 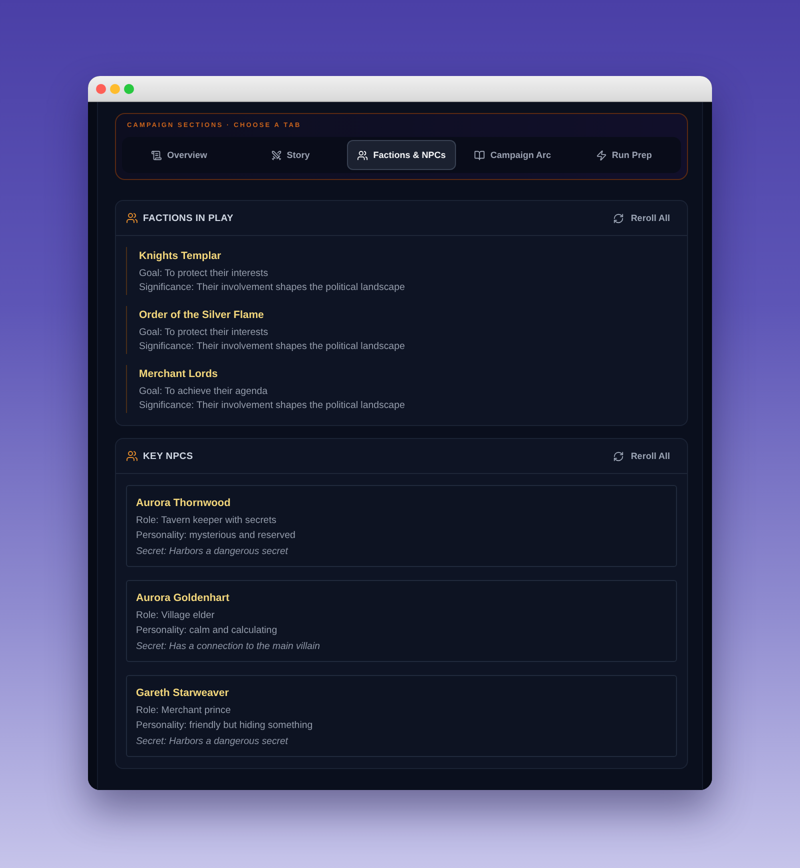 What do you see at coordinates (206, 521) in the screenshot?
I see `npc-role: Role: Tavern keeper with secrets` at bounding box center [206, 521].